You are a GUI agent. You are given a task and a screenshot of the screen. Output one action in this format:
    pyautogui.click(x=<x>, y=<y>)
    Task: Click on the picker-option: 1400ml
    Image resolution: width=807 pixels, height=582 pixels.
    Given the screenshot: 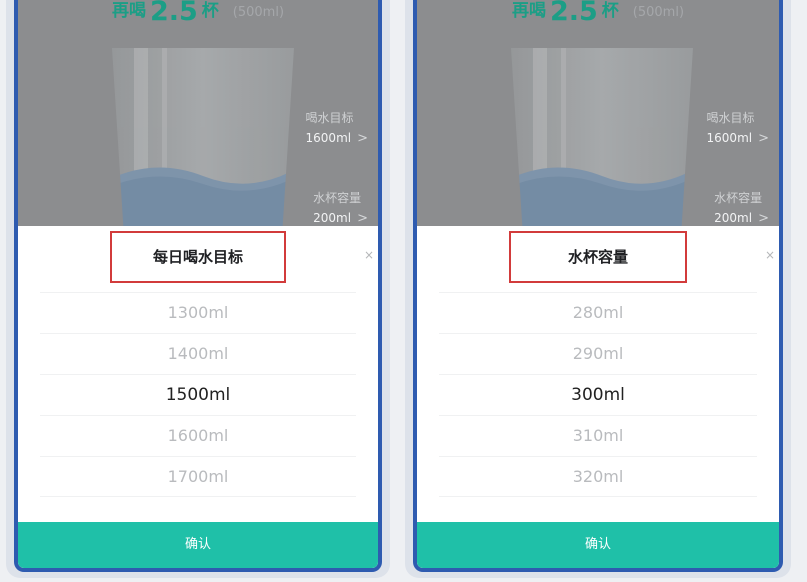 What is the action you would take?
    pyautogui.click(x=198, y=353)
    